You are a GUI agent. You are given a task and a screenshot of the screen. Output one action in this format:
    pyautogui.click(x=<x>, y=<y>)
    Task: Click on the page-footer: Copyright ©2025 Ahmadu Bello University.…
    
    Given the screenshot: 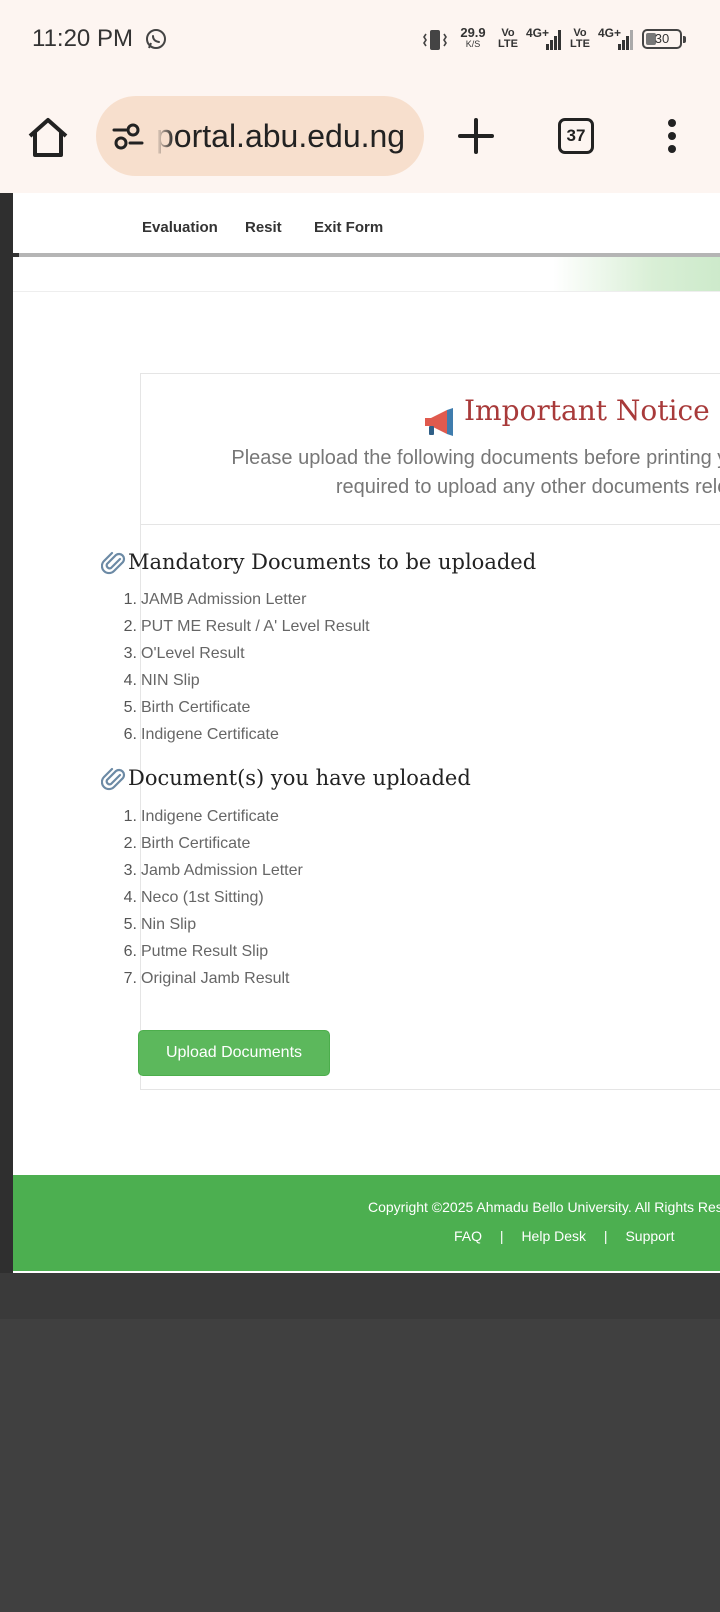 What is the action you would take?
    pyautogui.click(x=366, y=1223)
    